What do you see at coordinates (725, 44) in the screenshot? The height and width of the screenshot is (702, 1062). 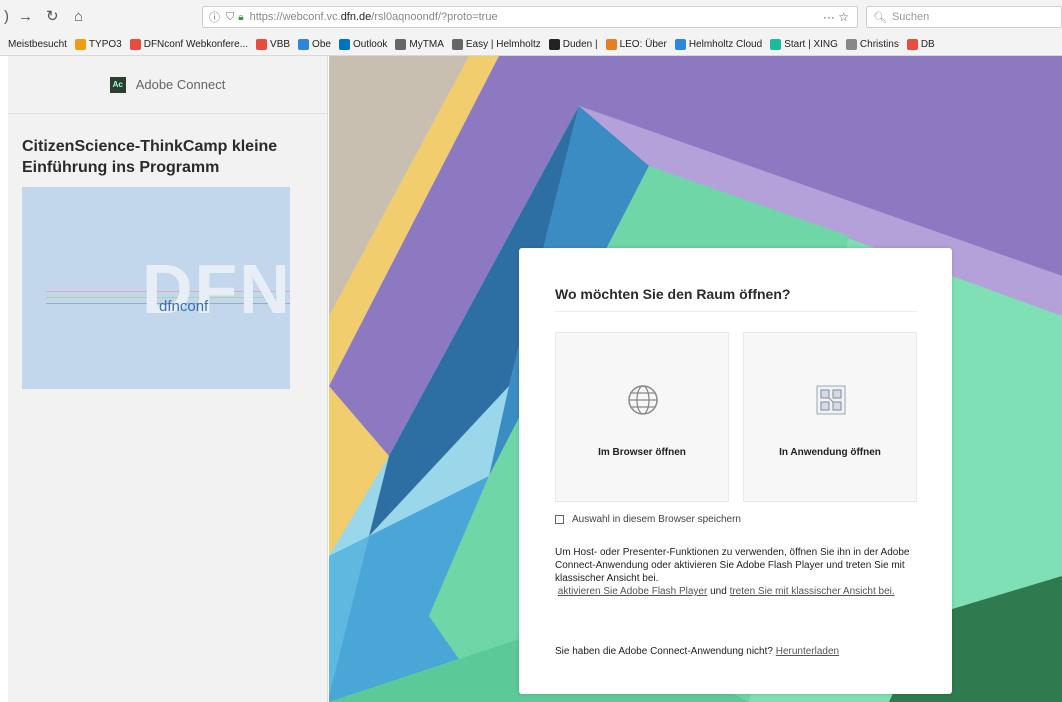 I see `bookmark-label: Helmholtz Cloud` at bounding box center [725, 44].